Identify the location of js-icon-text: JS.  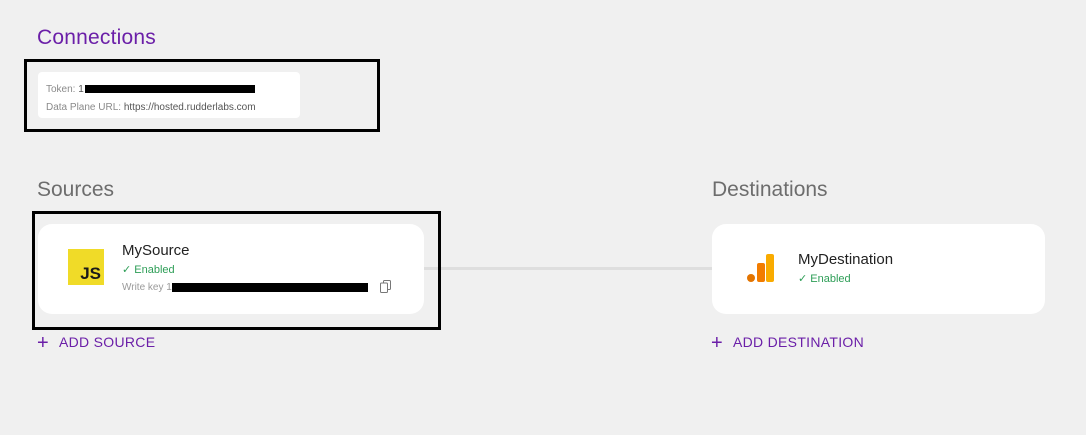
(90, 273).